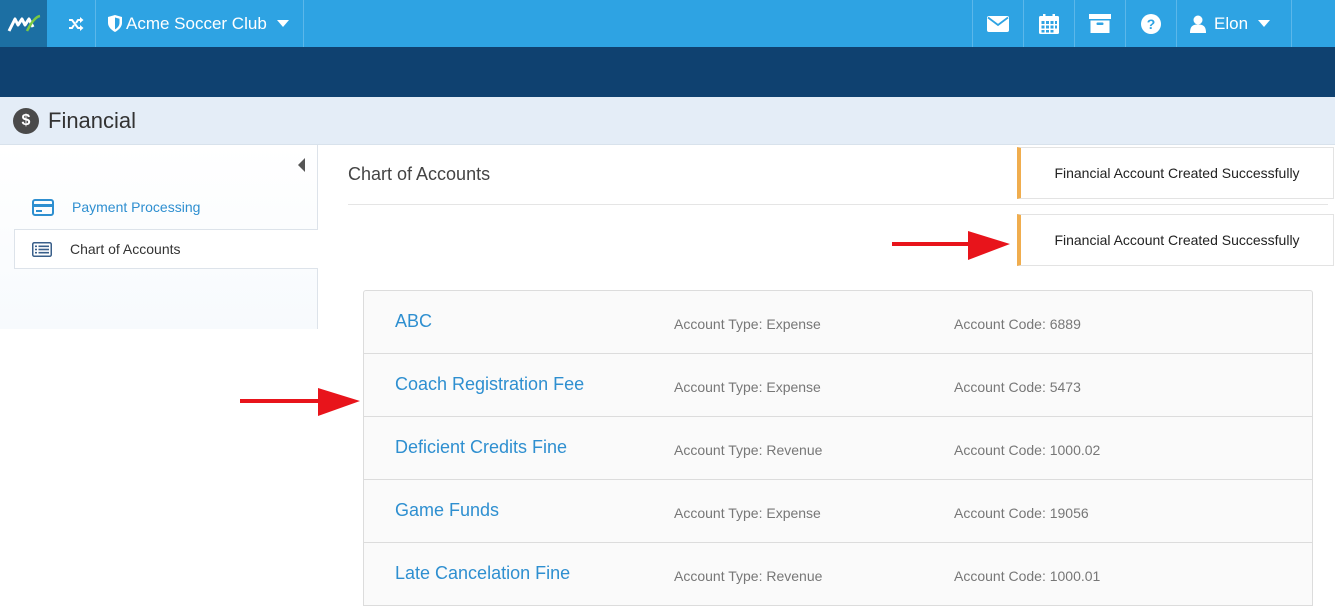 This screenshot has width=1335, height=616. I want to click on account-name-link: Late Cancelation Fine, so click(482, 573).